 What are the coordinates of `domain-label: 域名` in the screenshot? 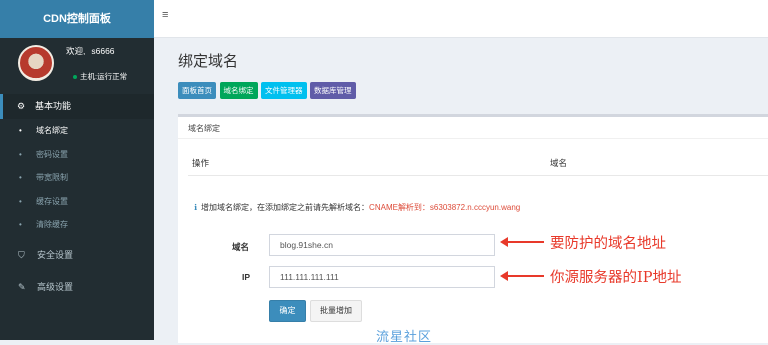 It's located at (241, 247).